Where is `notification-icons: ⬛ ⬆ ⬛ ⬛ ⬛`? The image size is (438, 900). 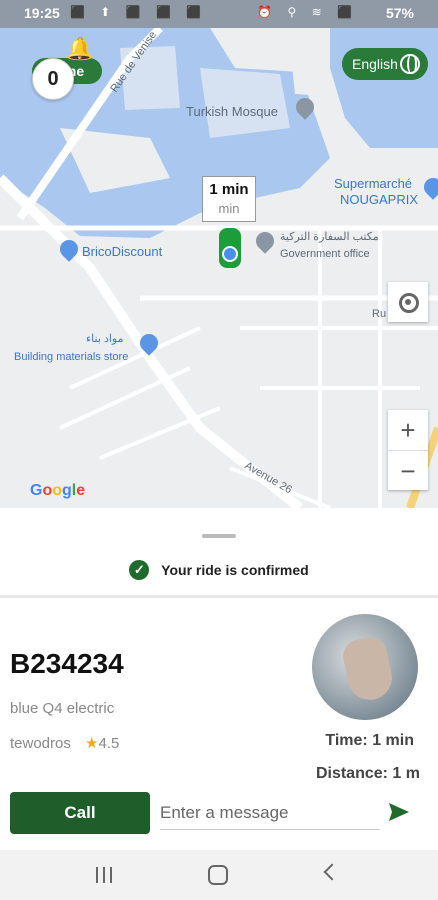 notification-icons: ⬛ ⬆ ⬛ ⬛ ⬛ is located at coordinates (139, 12).